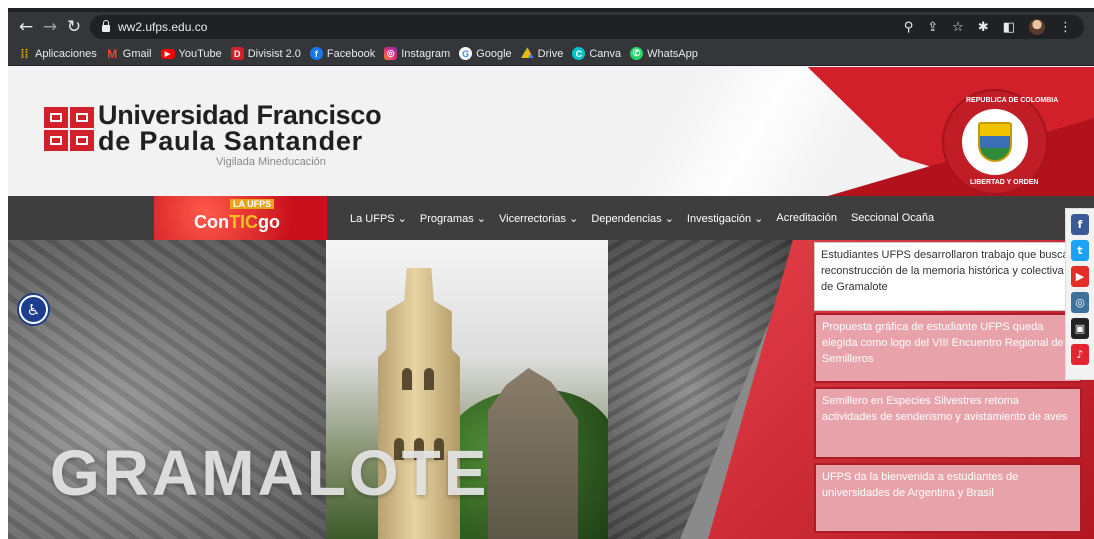 Image resolution: width=1094 pixels, height=539 pixels. Describe the element at coordinates (1080, 250) in the screenshot. I see `twitter-icon: t` at that location.